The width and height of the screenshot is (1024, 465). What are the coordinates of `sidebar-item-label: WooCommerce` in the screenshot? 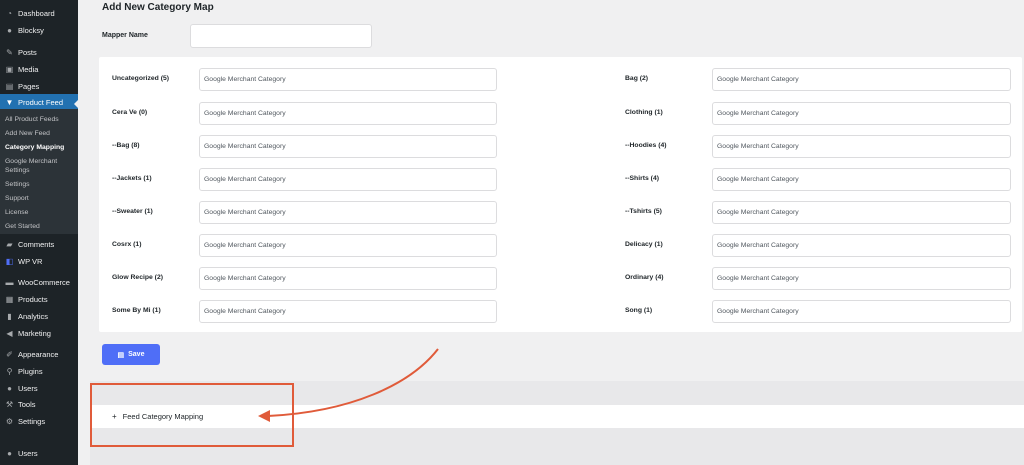 It's located at (44, 282).